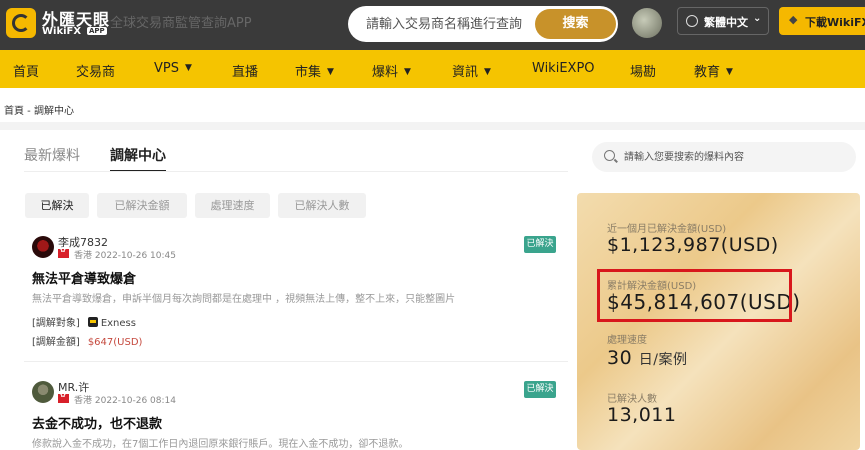 The height and width of the screenshot is (450, 865). What do you see at coordinates (465, 72) in the screenshot?
I see `nav-label: 資訊` at bounding box center [465, 72].